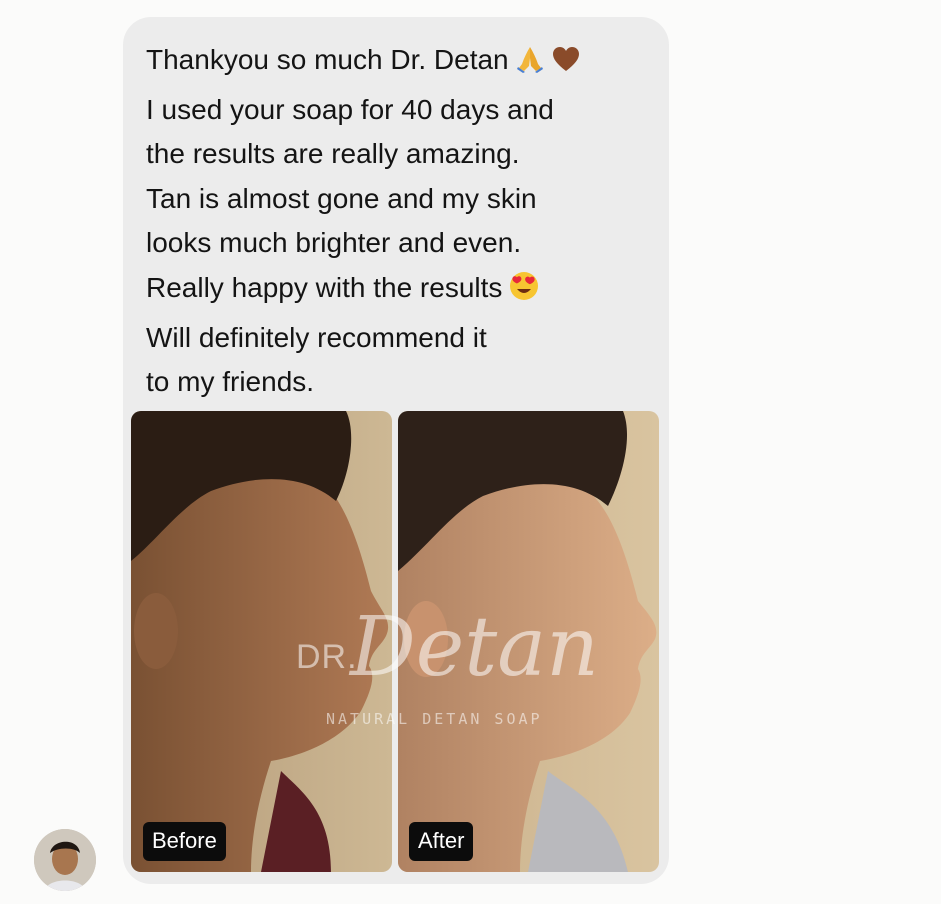  Describe the element at coordinates (566, 65) in the screenshot. I see `brown-heart-icon` at that location.